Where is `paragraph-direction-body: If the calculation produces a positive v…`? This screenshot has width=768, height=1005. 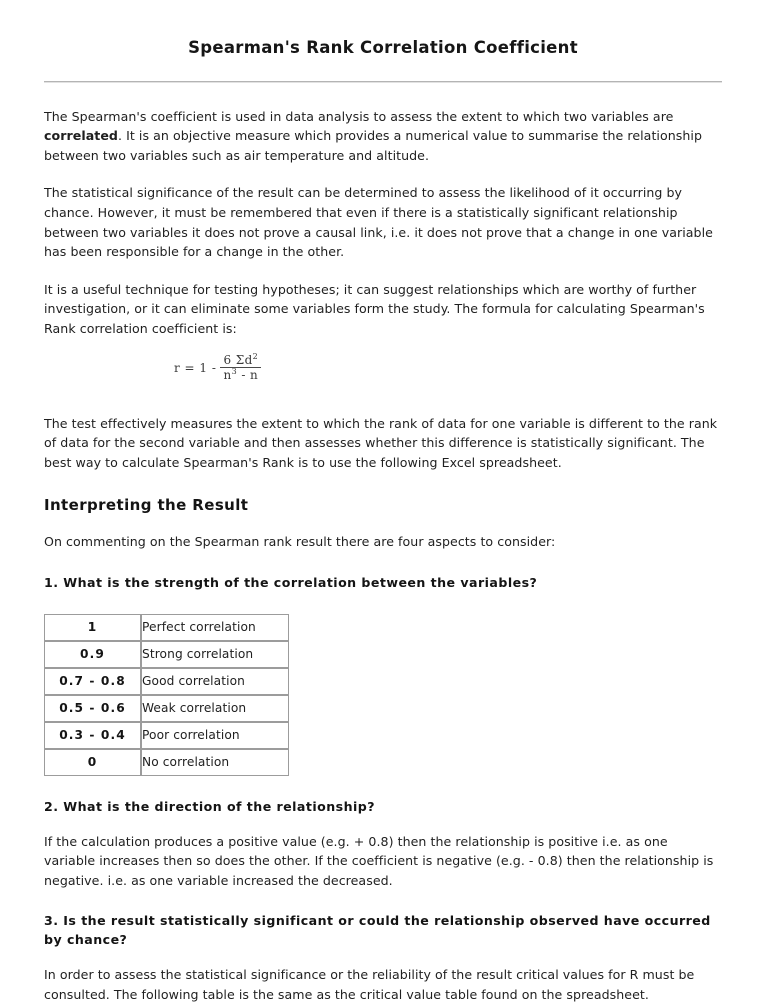 paragraph-direction-body: If the calculation produces a positive v… is located at coordinates (379, 860).